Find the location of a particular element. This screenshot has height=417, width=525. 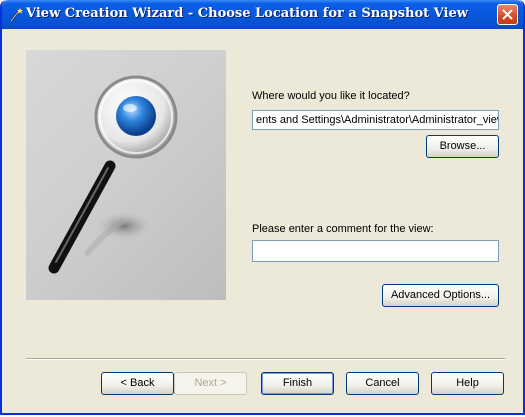

magnifying-glass-icon is located at coordinates (113, 174).